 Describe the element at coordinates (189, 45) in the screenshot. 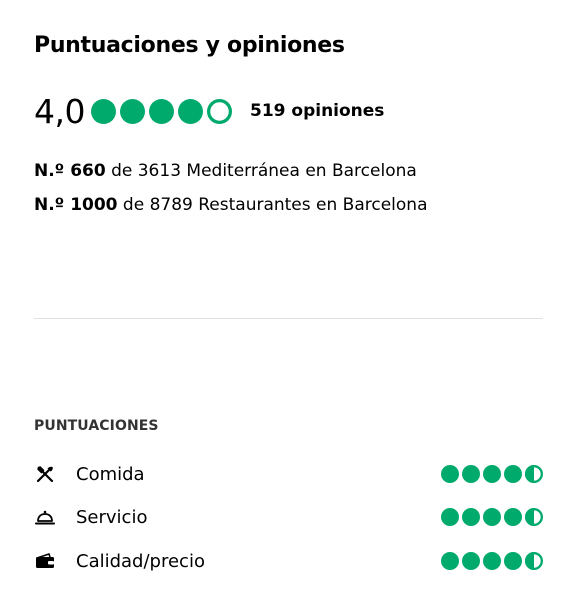

I see `section-title: Puntuaciones y opiniones` at that location.